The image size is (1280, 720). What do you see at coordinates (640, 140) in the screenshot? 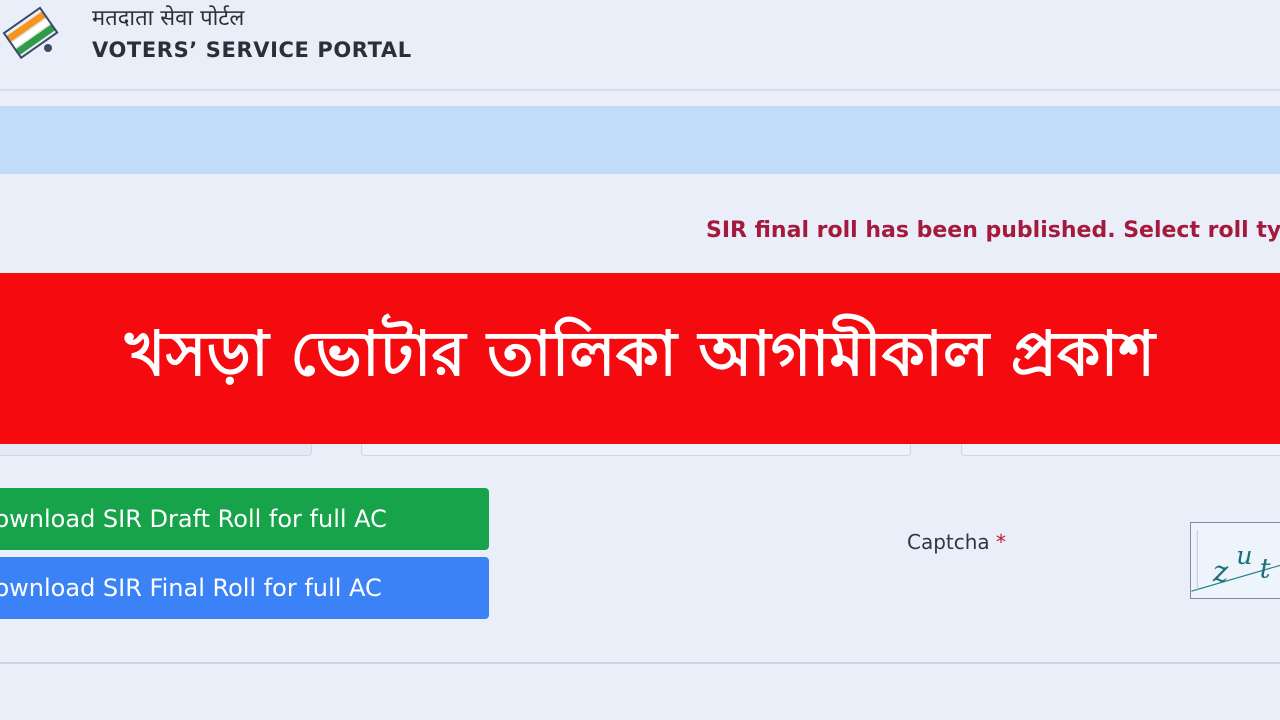
I see `nav-bar` at bounding box center [640, 140].